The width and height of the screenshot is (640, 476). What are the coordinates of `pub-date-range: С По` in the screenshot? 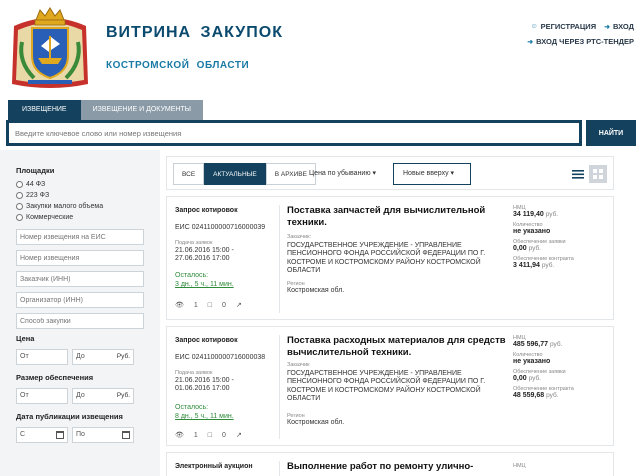 It's located at (80, 435).